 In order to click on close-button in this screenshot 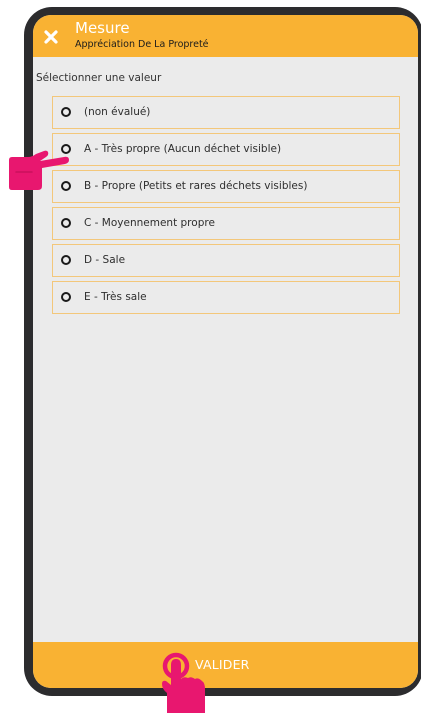, I will do `click(51, 37)`.